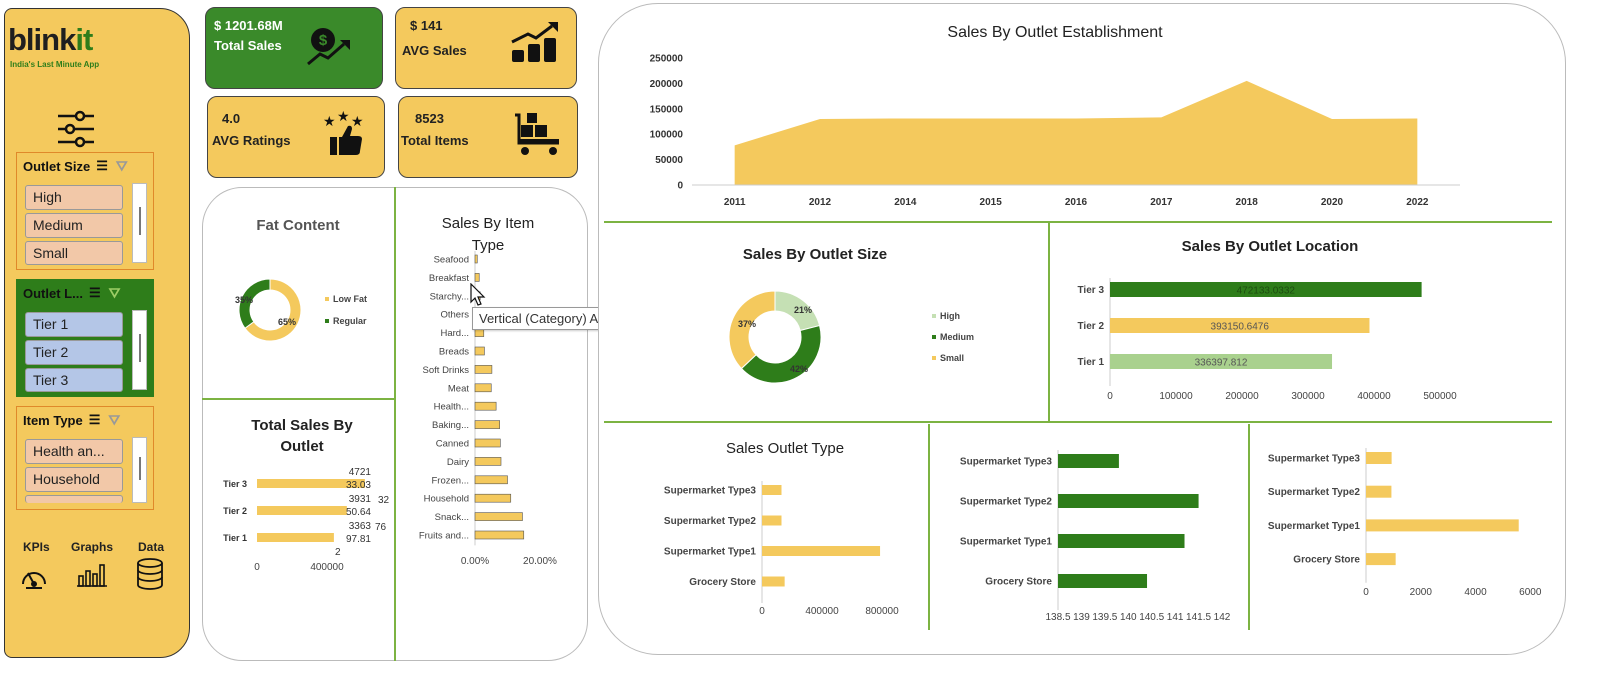  I want to click on data-label: 393150.6476, so click(1240, 327).